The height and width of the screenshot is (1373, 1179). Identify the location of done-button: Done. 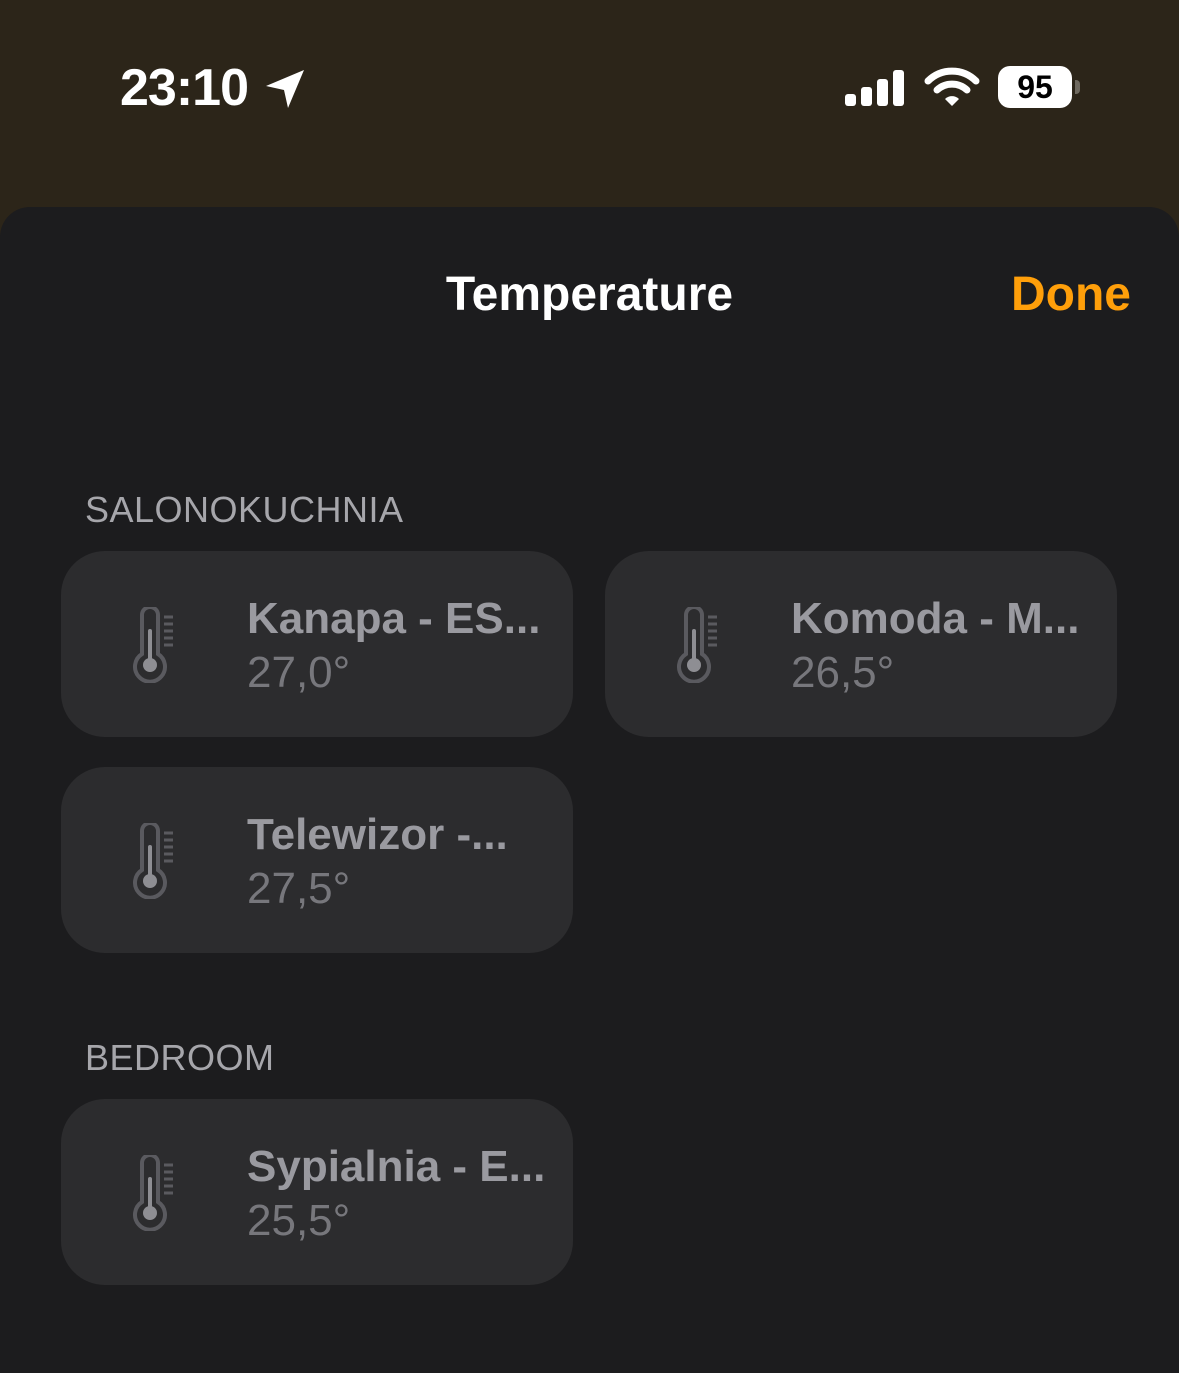
(1071, 295).